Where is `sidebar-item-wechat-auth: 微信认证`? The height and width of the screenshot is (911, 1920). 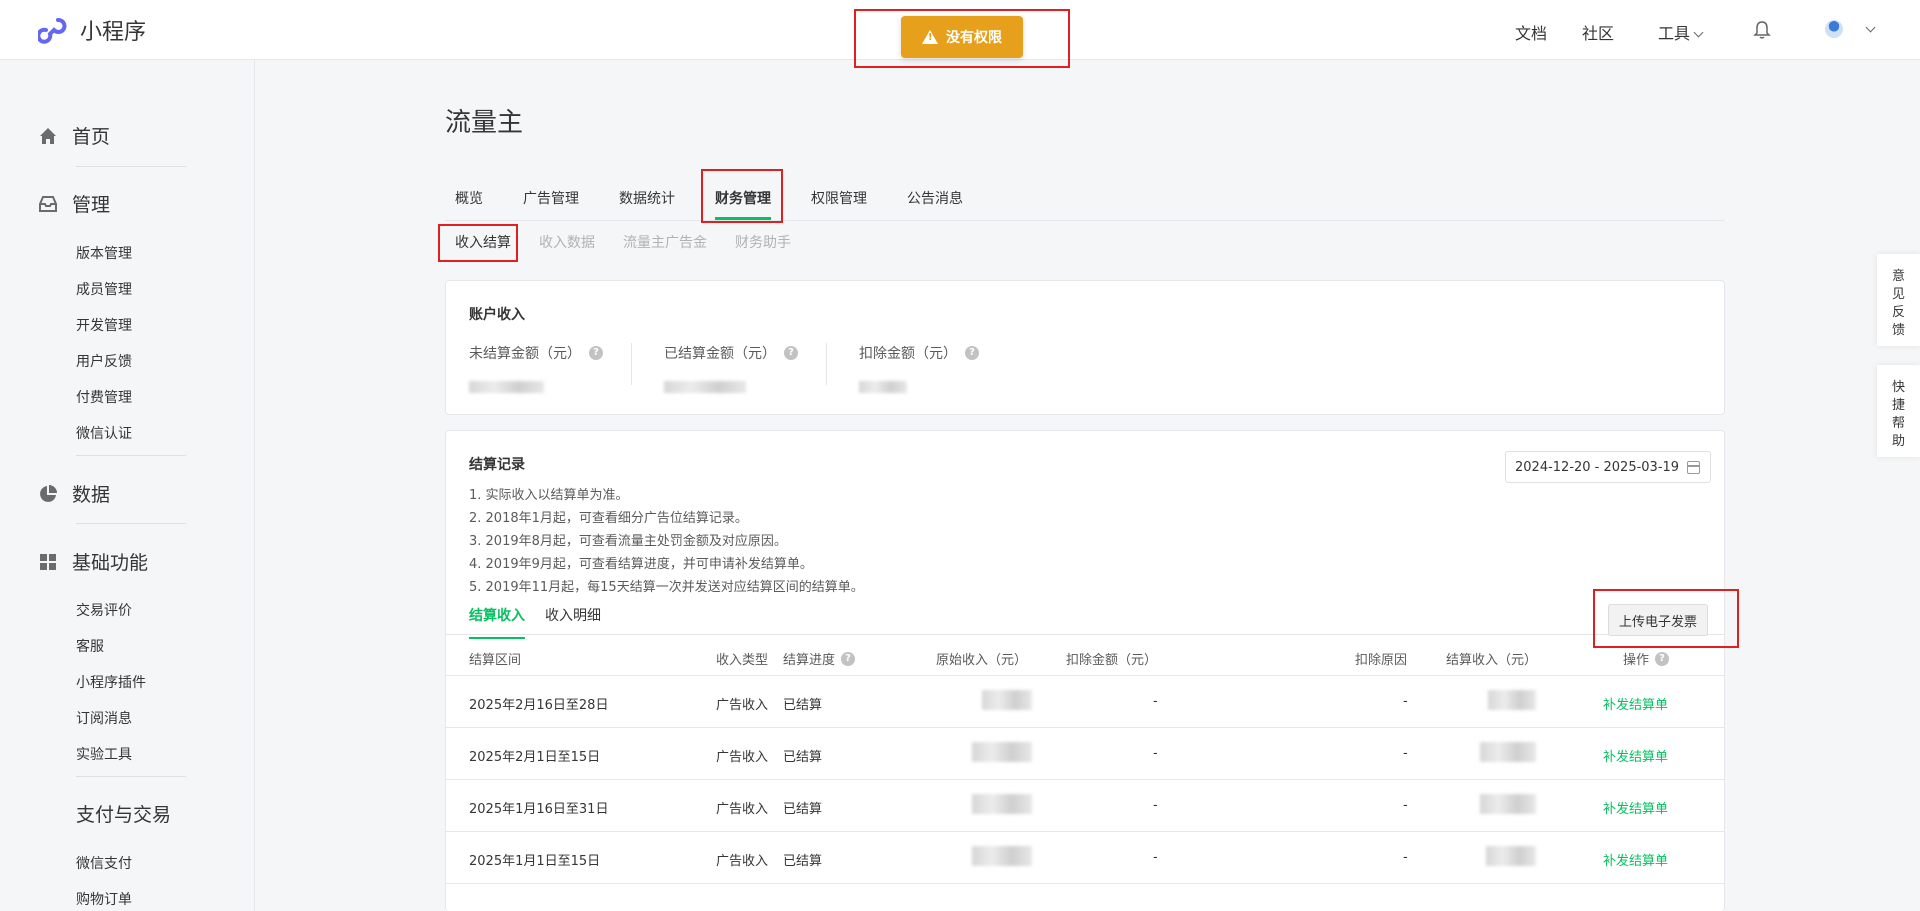
sidebar-item-wechat-auth: 微信认证 is located at coordinates (104, 433).